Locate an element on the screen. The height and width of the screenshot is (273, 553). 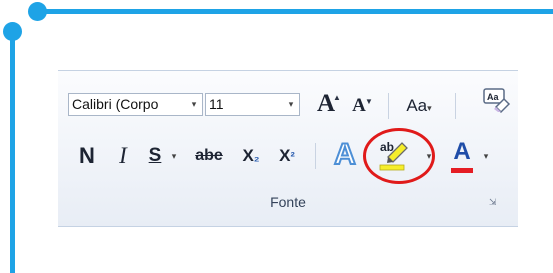
font-name-combobox: Calibri (Corpo ▾ is located at coordinates (135, 104).